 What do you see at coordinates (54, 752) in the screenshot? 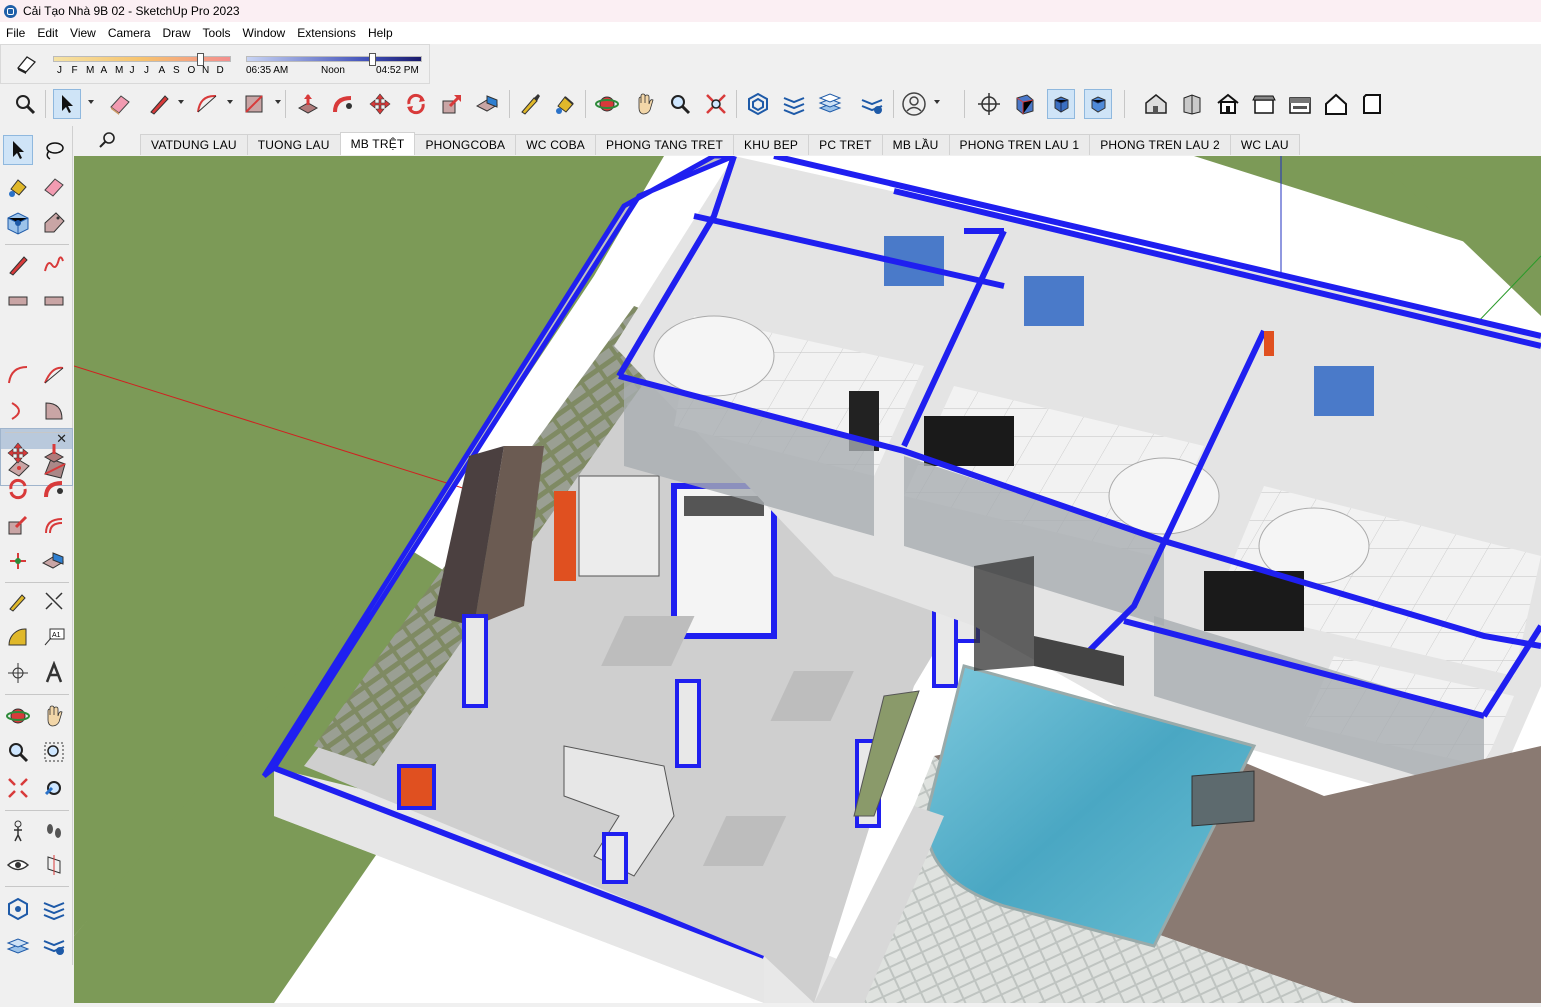
I see `zoom-window-tool-icon` at bounding box center [54, 752].